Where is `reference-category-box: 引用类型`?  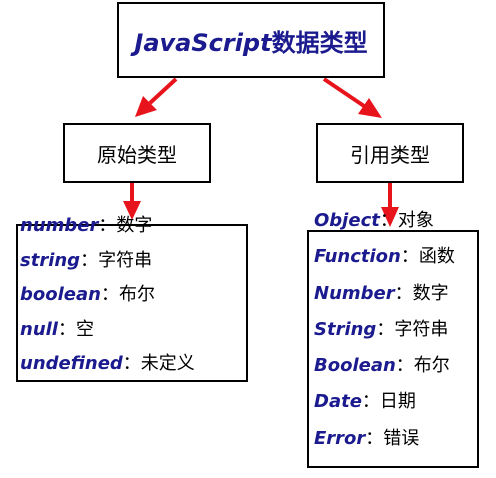 reference-category-box: 引用类型 is located at coordinates (390, 153).